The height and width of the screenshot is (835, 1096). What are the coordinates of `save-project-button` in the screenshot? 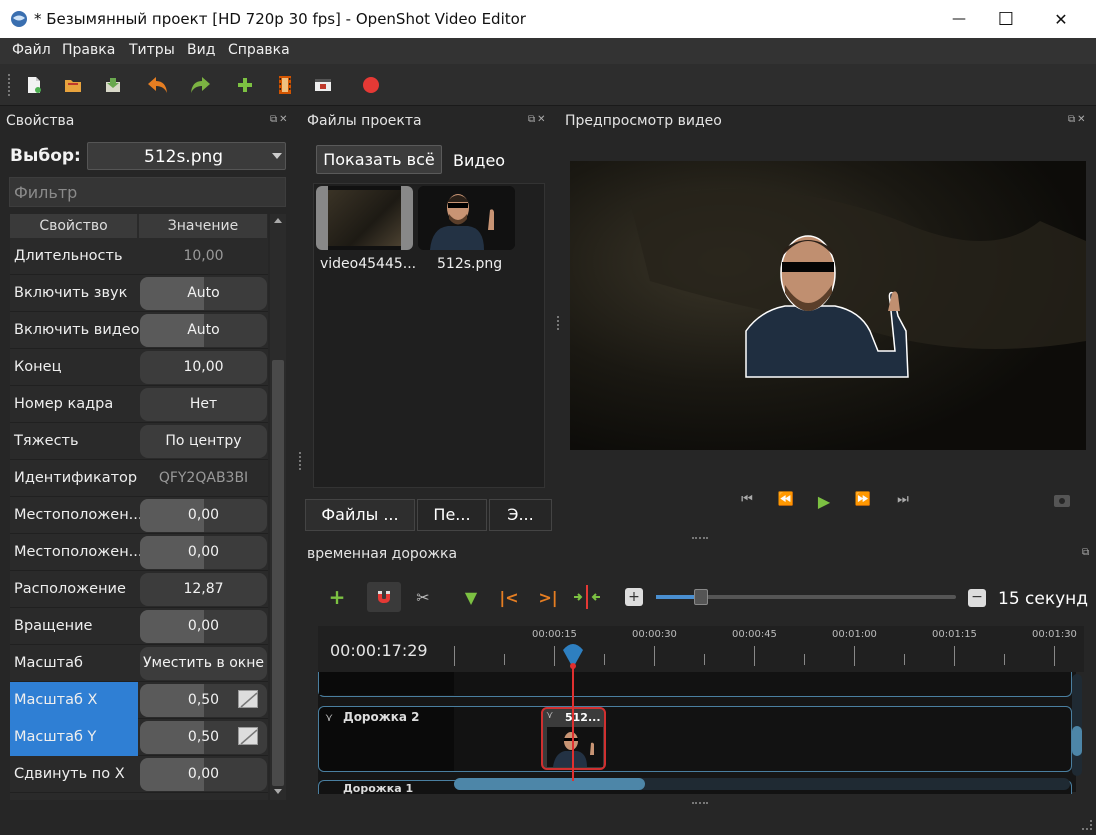 It's located at (113, 85).